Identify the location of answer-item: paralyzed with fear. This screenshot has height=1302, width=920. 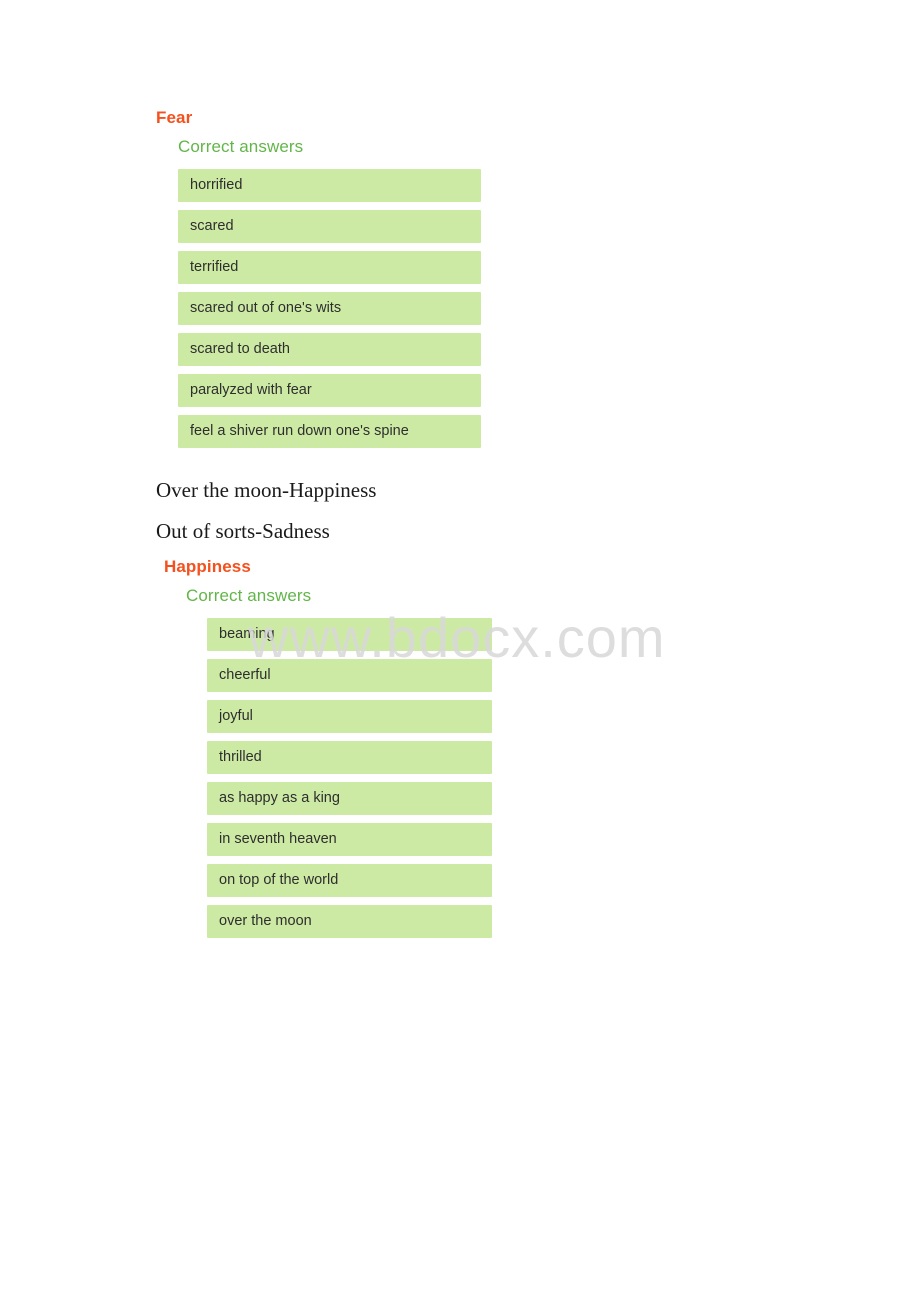
(329, 390).